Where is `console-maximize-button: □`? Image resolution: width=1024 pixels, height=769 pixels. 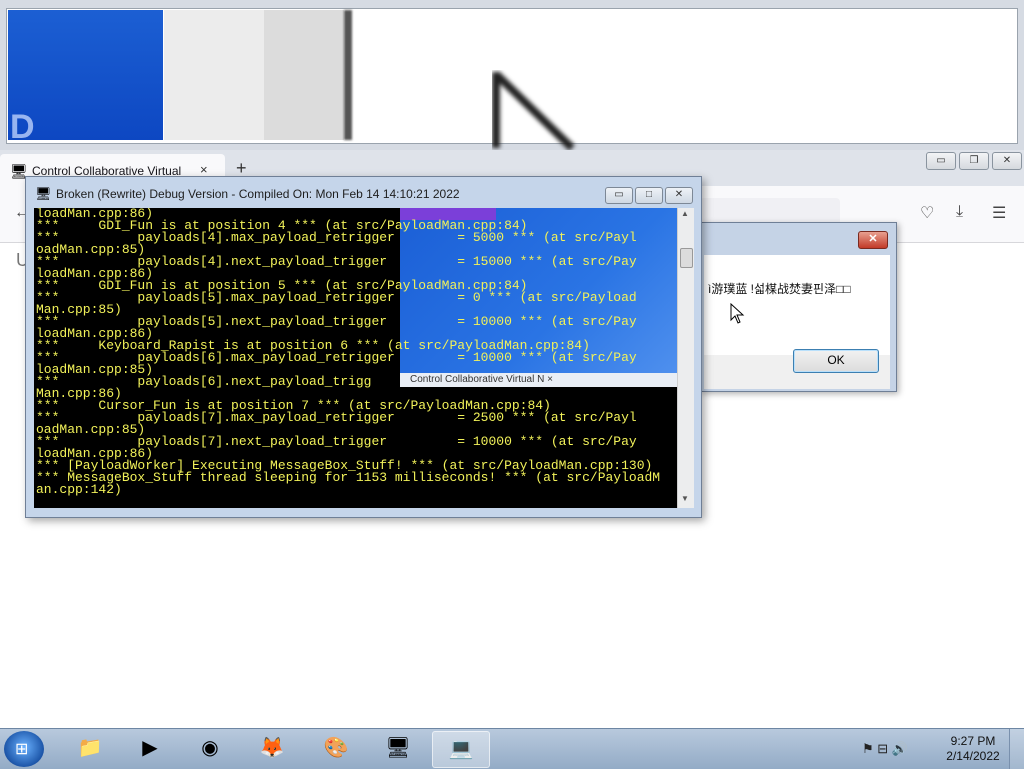 console-maximize-button: □ is located at coordinates (649, 195).